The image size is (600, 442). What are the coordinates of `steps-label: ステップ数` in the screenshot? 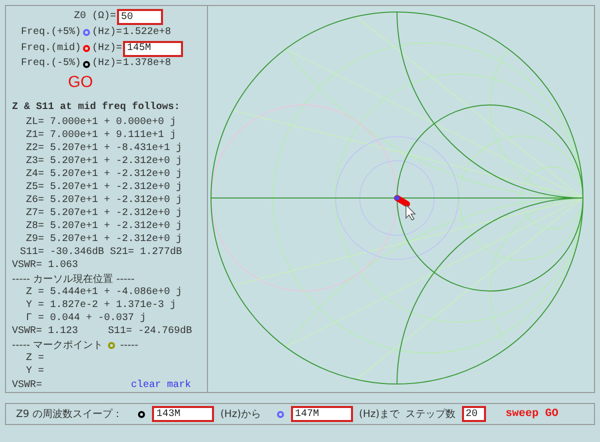 It's located at (431, 414).